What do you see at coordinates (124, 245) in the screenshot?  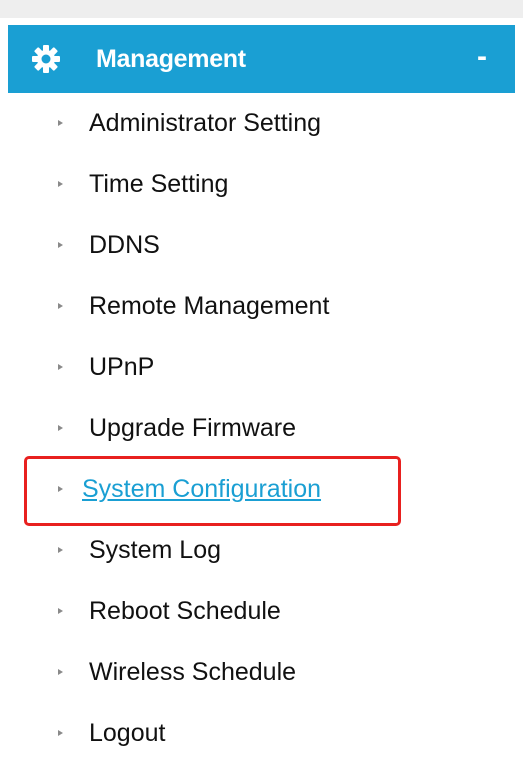 I see `menu-item-label: DDNS` at bounding box center [124, 245].